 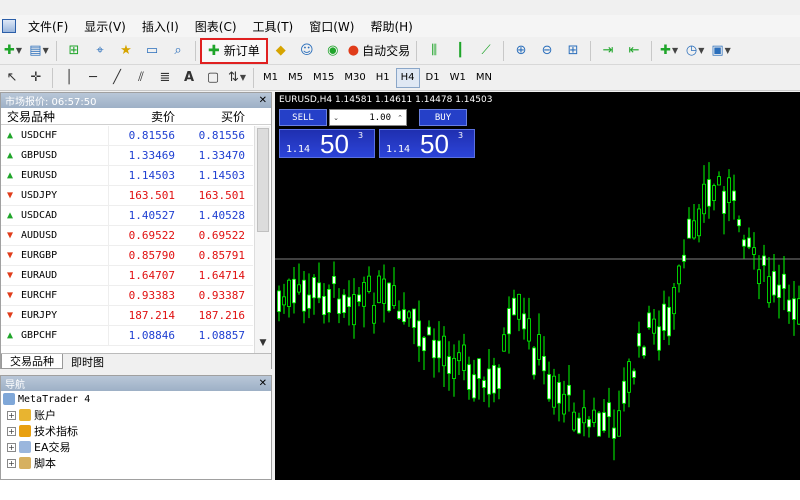 What do you see at coordinates (127, 155) in the screenshot?
I see `table-row: ▲ GBPUSD 1.33469 1.33470` at bounding box center [127, 155].